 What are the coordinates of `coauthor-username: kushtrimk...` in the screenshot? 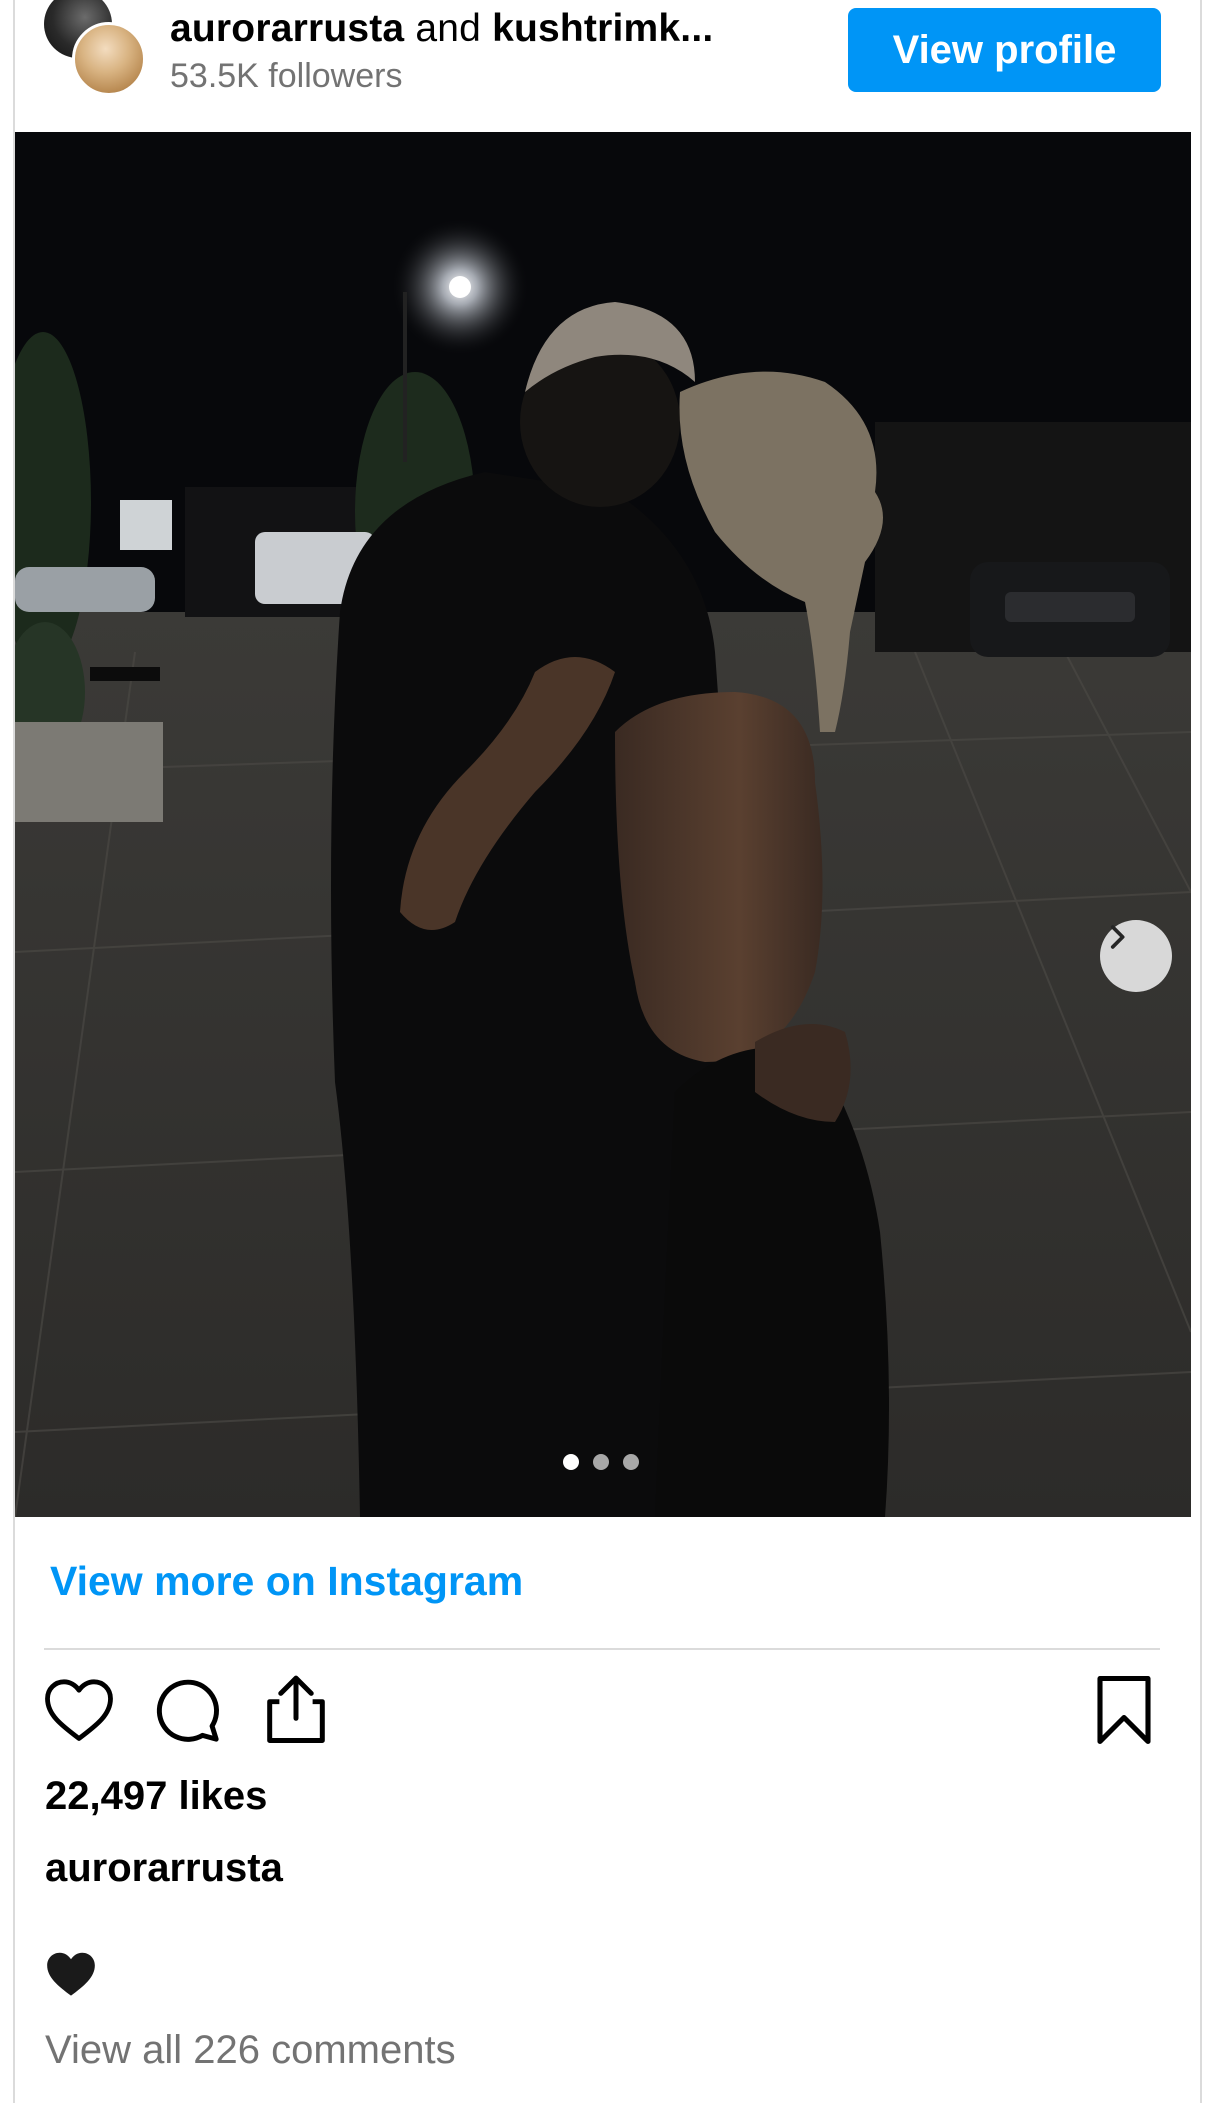 It's located at (602, 28).